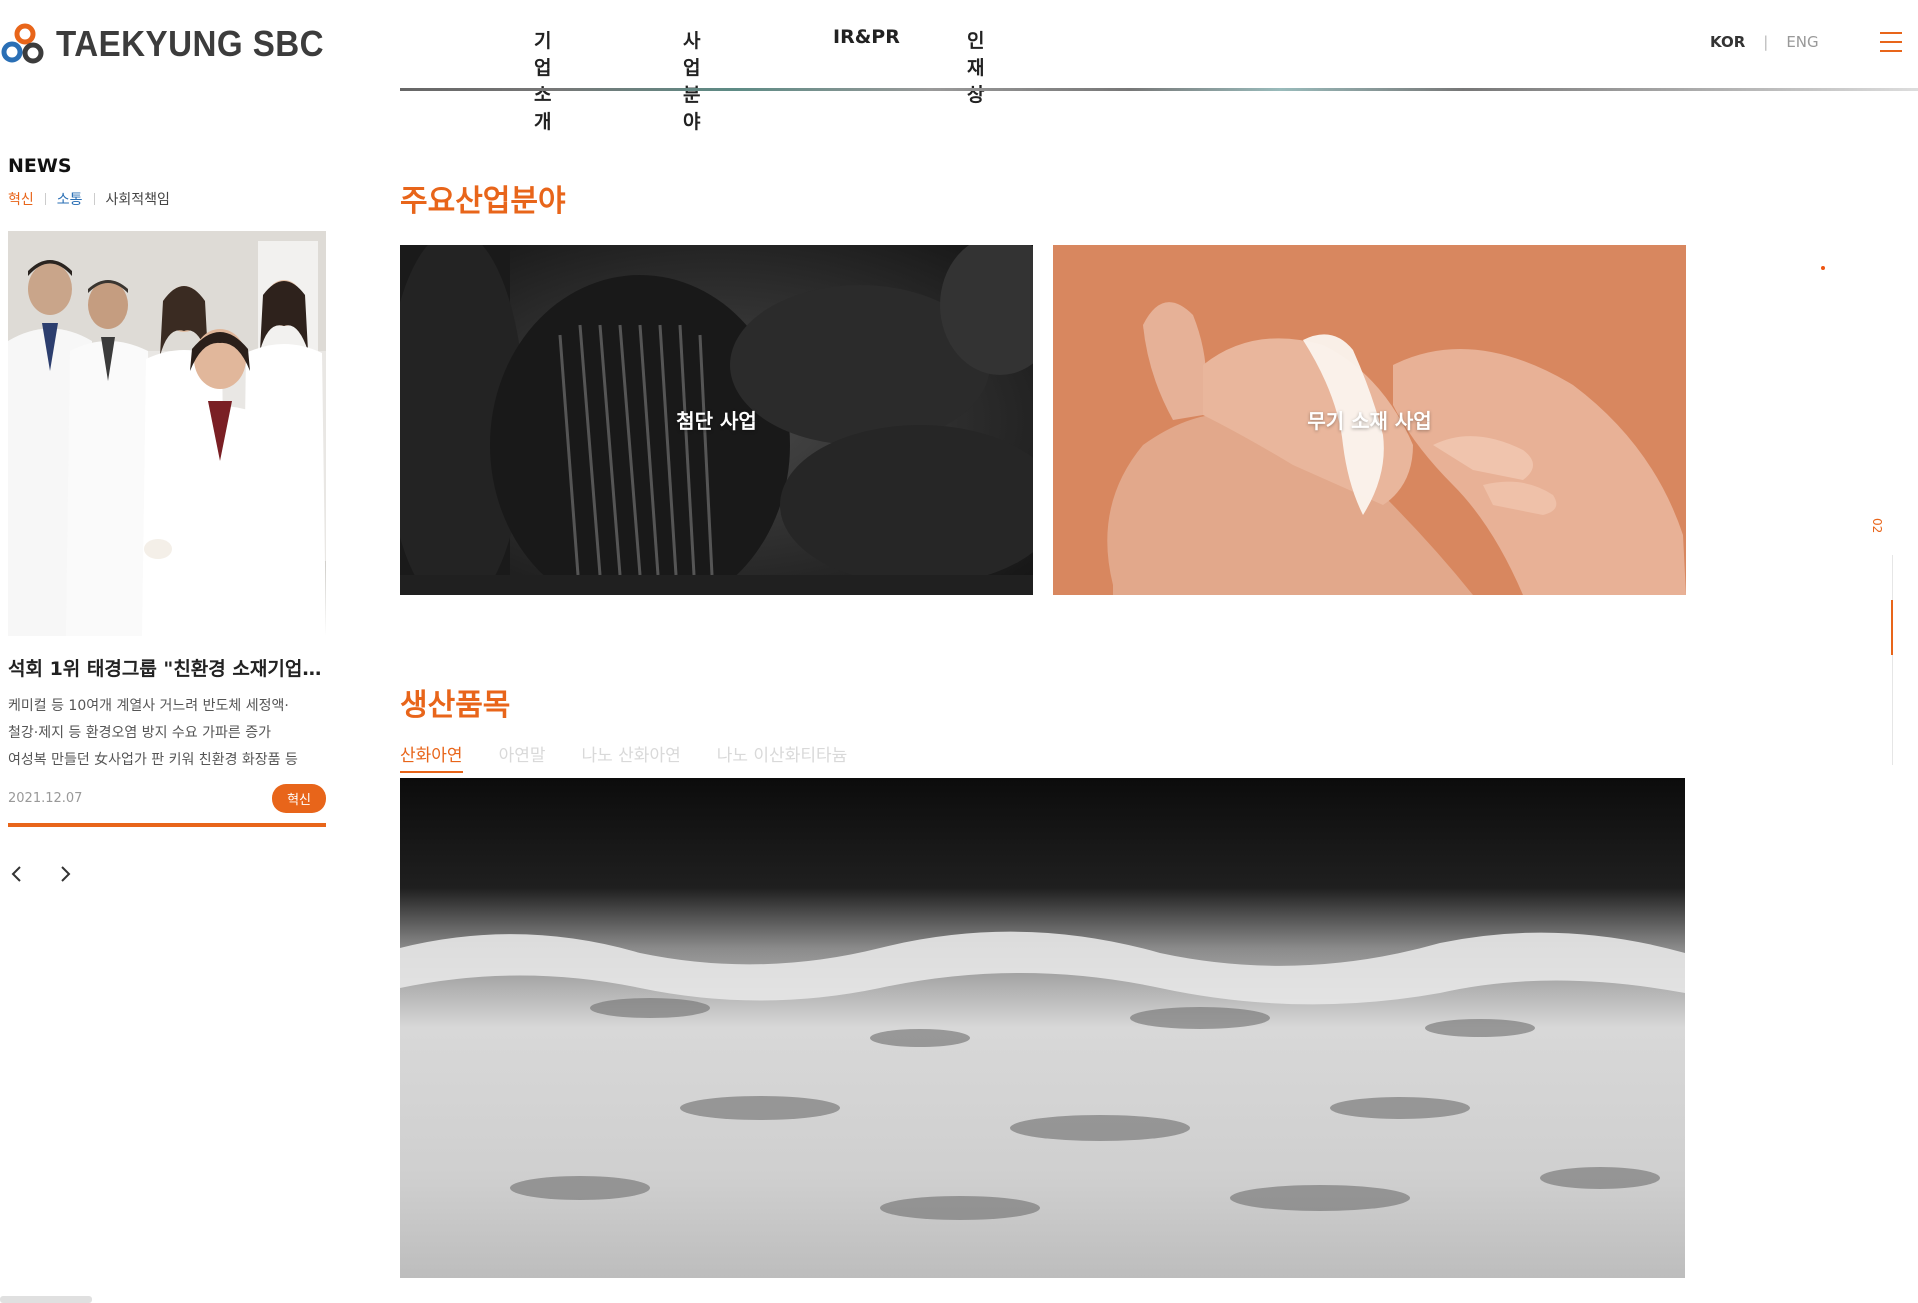 The height and width of the screenshot is (1303, 1918). I want to click on business-card-label: 무기 소재 사업, so click(1369, 421).